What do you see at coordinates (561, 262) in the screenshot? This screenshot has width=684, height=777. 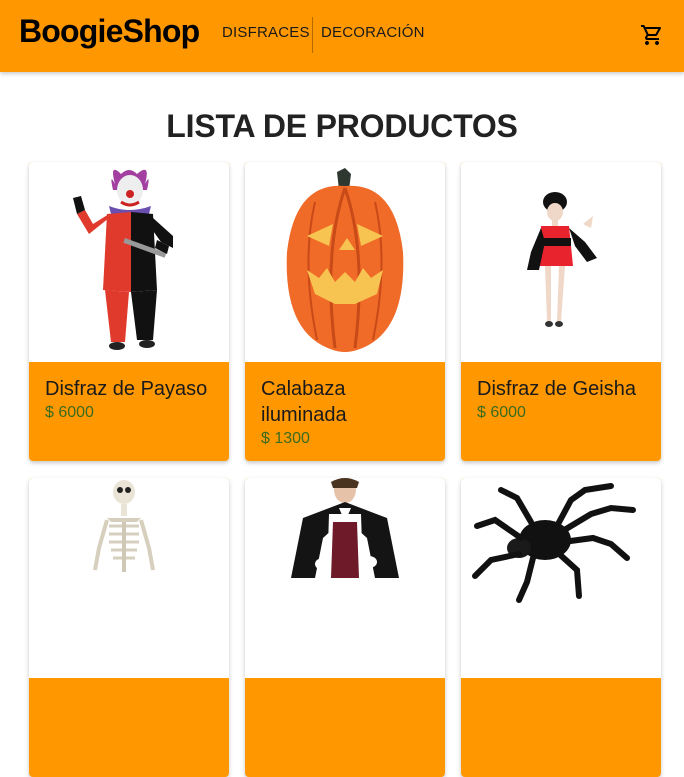 I see `geisha-costume-image` at bounding box center [561, 262].